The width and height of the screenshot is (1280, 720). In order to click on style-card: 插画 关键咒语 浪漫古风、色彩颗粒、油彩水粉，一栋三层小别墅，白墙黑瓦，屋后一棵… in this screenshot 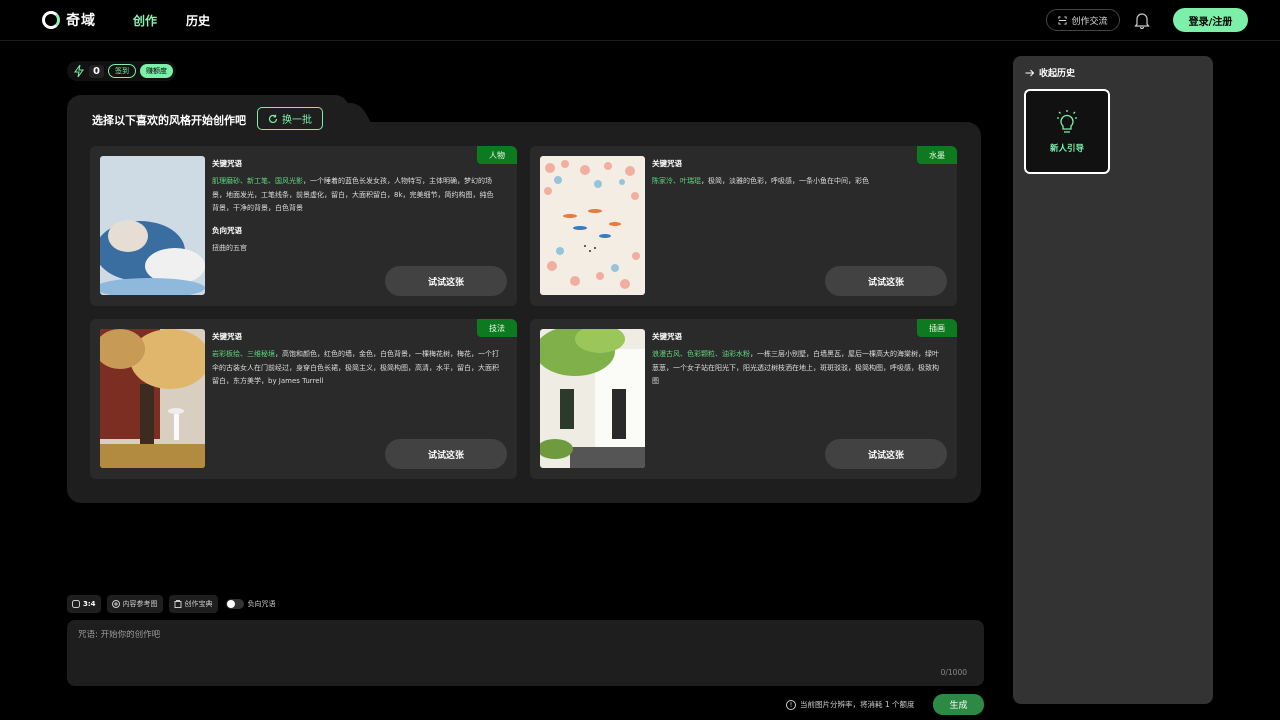, I will do `click(743, 399)`.